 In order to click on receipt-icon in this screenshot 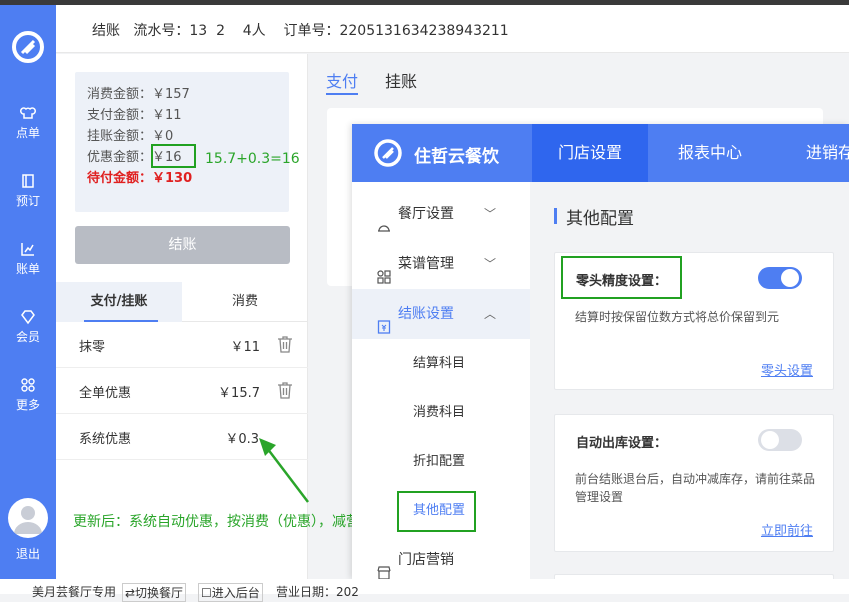, I will do `click(384, 320)`.